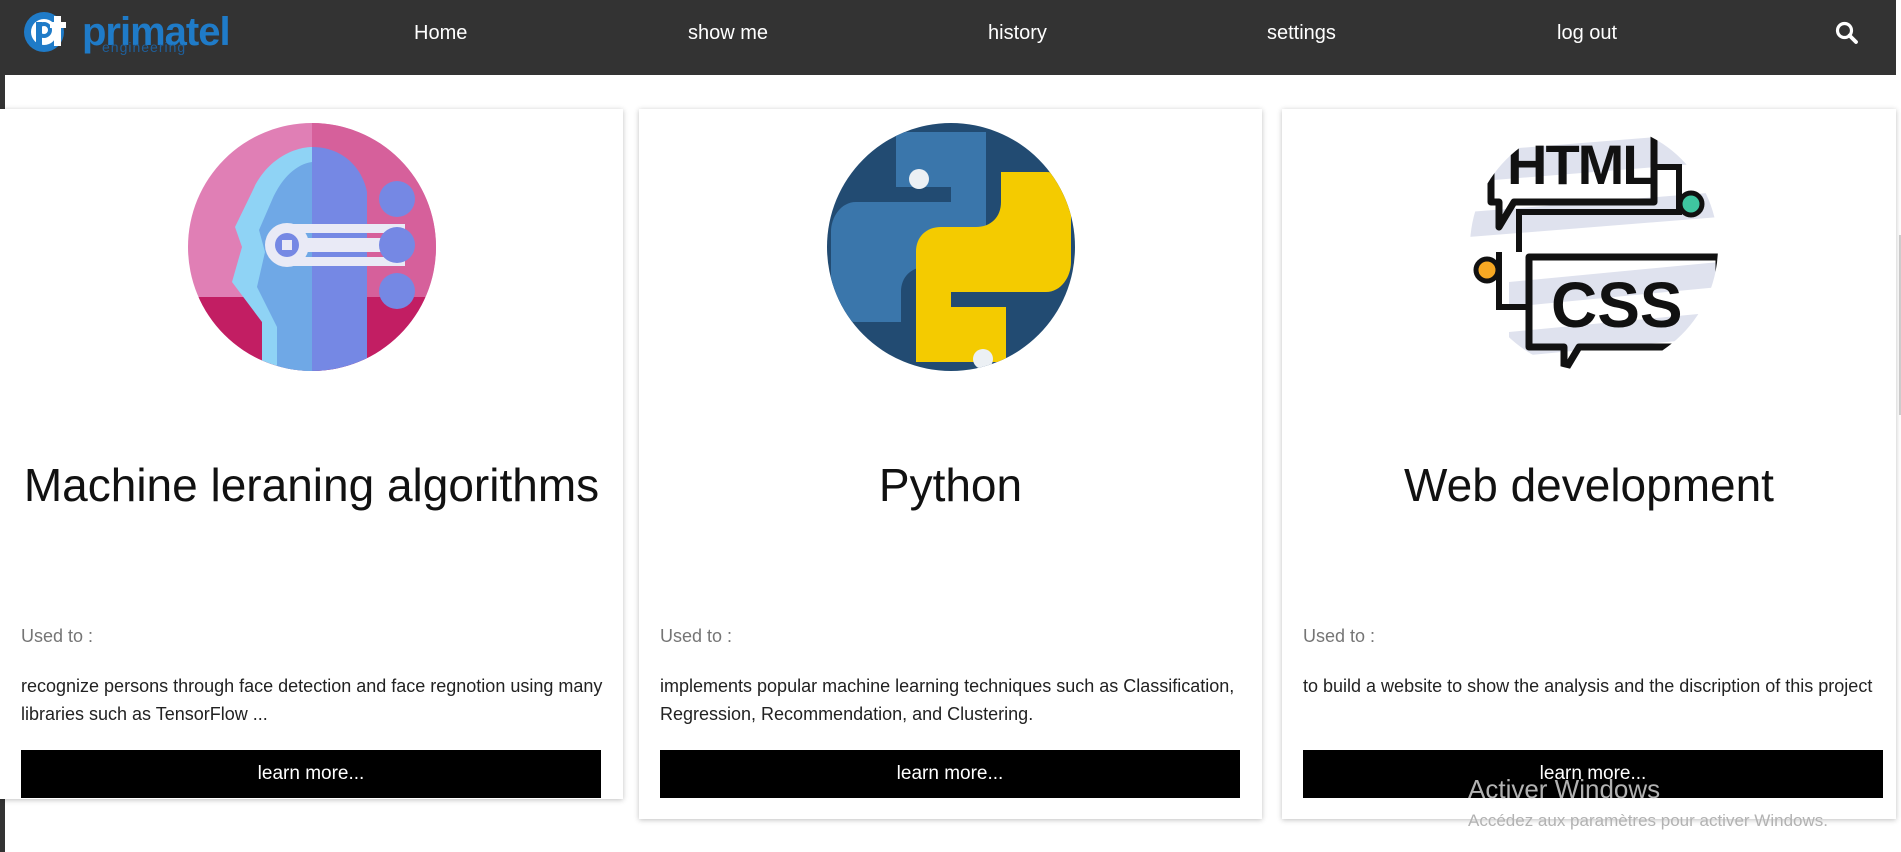  What do you see at coordinates (144, 47) in the screenshot?
I see `logo-subtext: engineering` at bounding box center [144, 47].